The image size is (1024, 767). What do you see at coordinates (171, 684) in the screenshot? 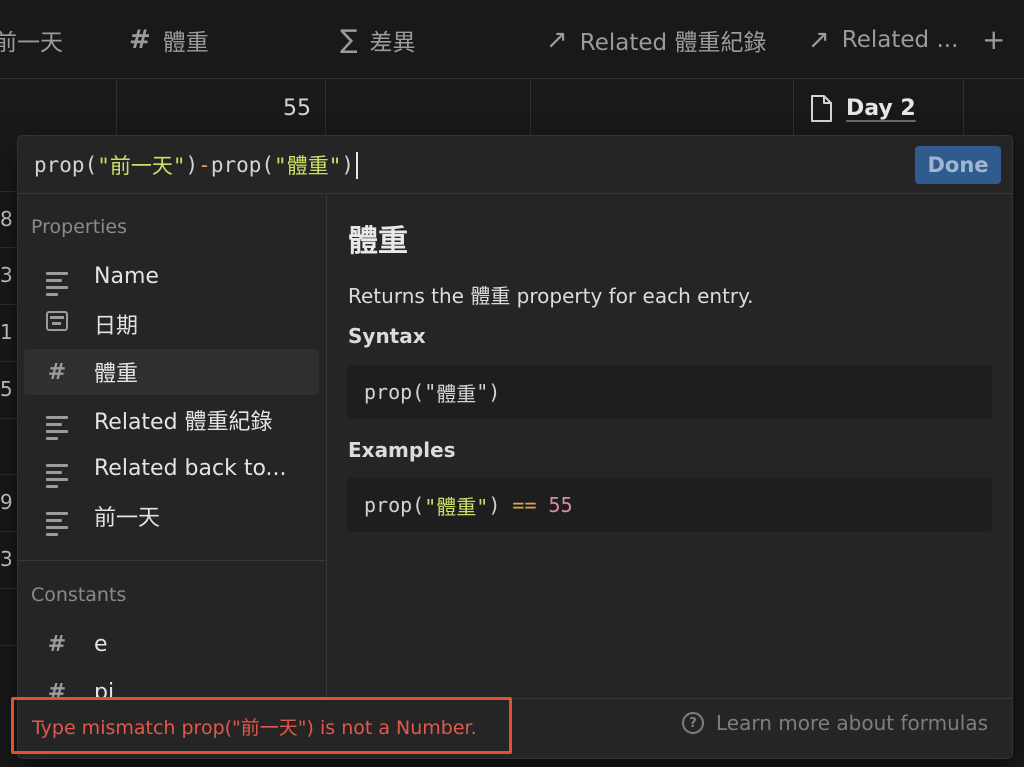
I see `constant-item-pi: # pi` at bounding box center [171, 684].